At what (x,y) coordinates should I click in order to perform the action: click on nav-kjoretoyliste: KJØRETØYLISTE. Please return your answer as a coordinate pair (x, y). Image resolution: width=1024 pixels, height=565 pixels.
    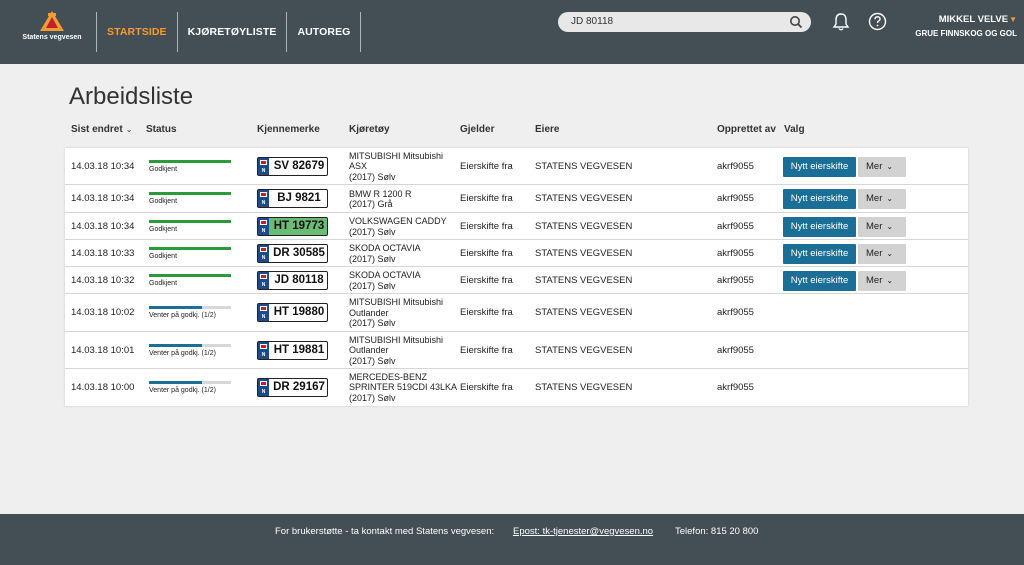
    Looking at the image, I should click on (231, 32).